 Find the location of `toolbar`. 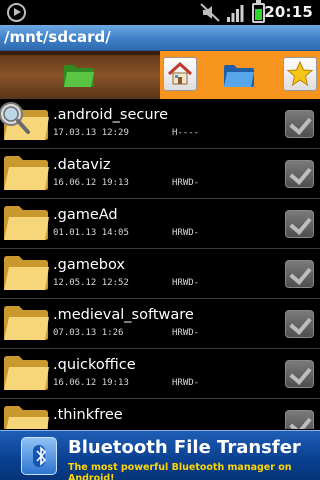

toolbar is located at coordinates (160, 75).